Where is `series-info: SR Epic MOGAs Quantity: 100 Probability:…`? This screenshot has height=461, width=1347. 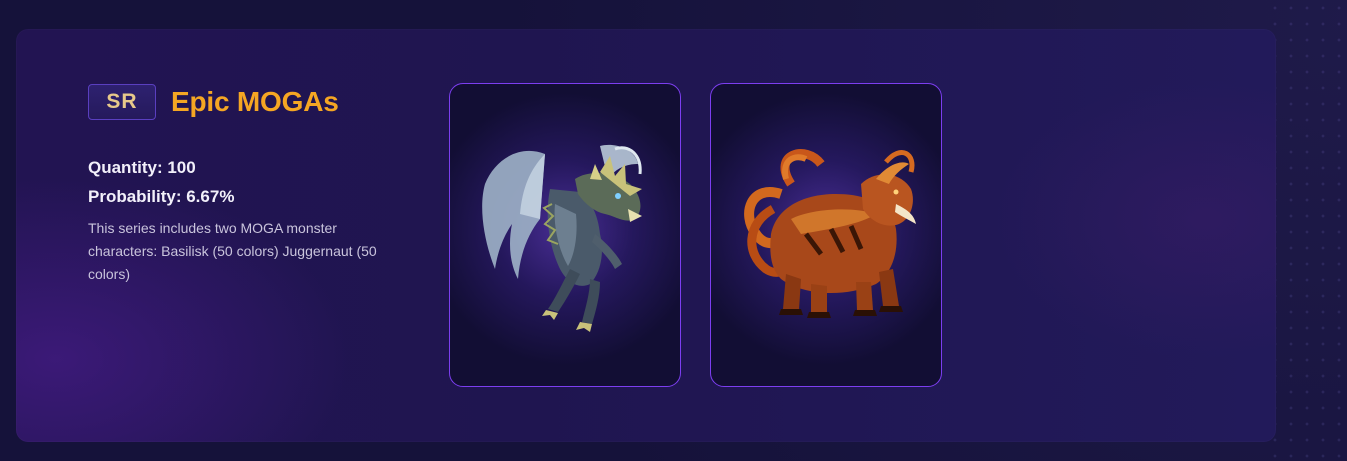
series-info: SR Epic MOGAs Quantity: 100 Probability:… is located at coordinates (248, 184).